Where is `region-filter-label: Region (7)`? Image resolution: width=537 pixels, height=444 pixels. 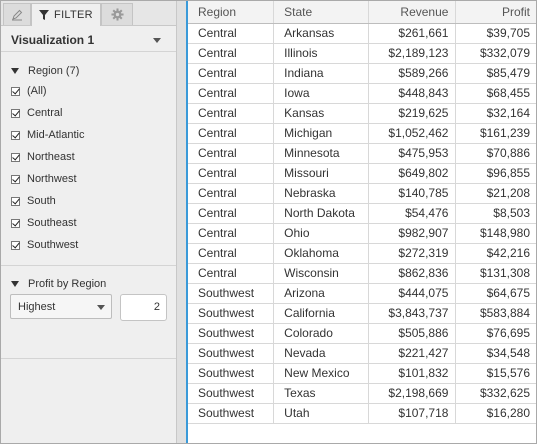 region-filter-label: Region (7) is located at coordinates (54, 71).